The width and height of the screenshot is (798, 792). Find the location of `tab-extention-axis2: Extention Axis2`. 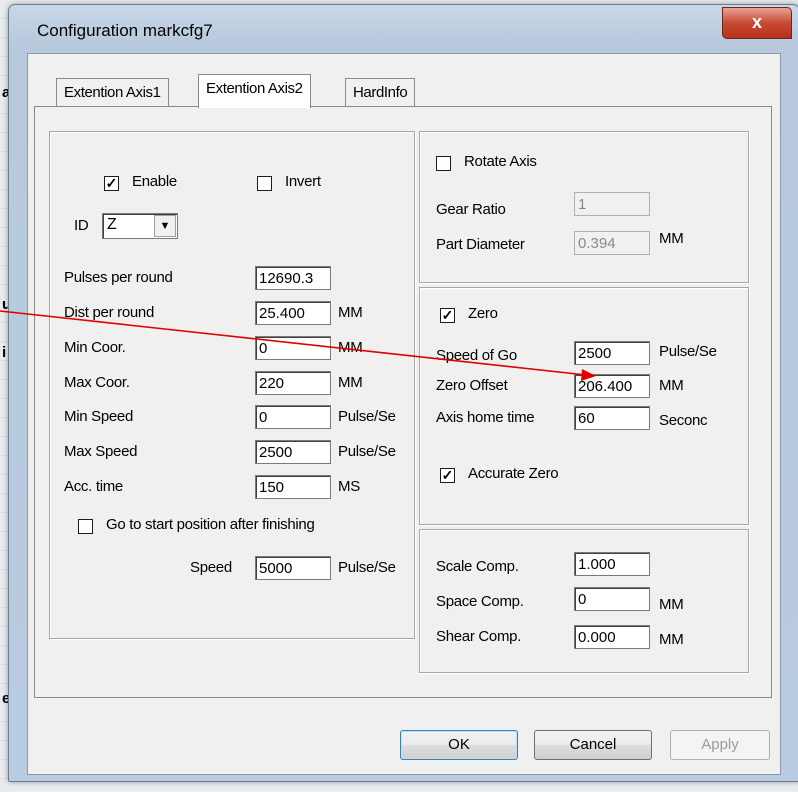

tab-extention-axis2: Extention Axis2 is located at coordinates (254, 91).